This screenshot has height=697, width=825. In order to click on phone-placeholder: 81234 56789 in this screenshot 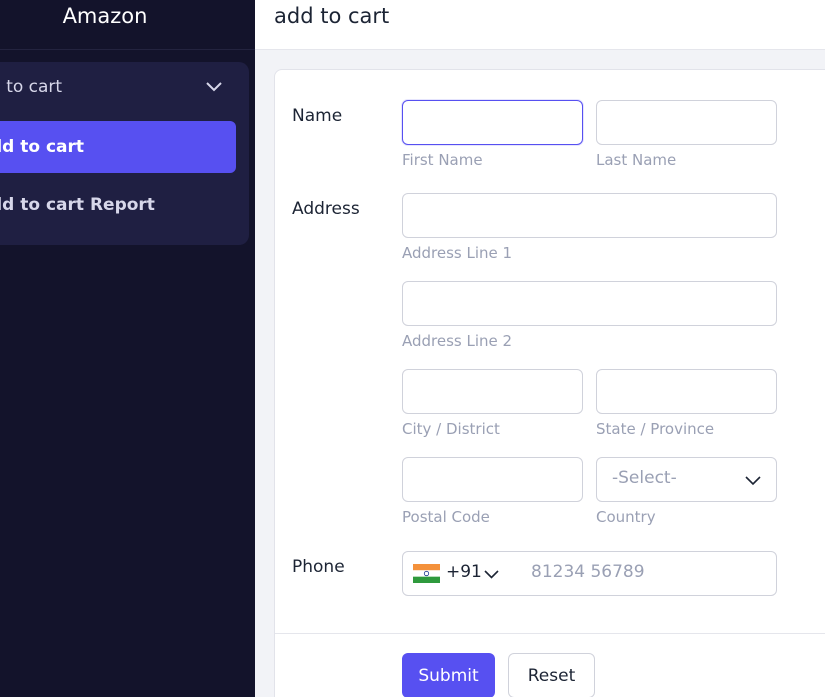, I will do `click(588, 572)`.